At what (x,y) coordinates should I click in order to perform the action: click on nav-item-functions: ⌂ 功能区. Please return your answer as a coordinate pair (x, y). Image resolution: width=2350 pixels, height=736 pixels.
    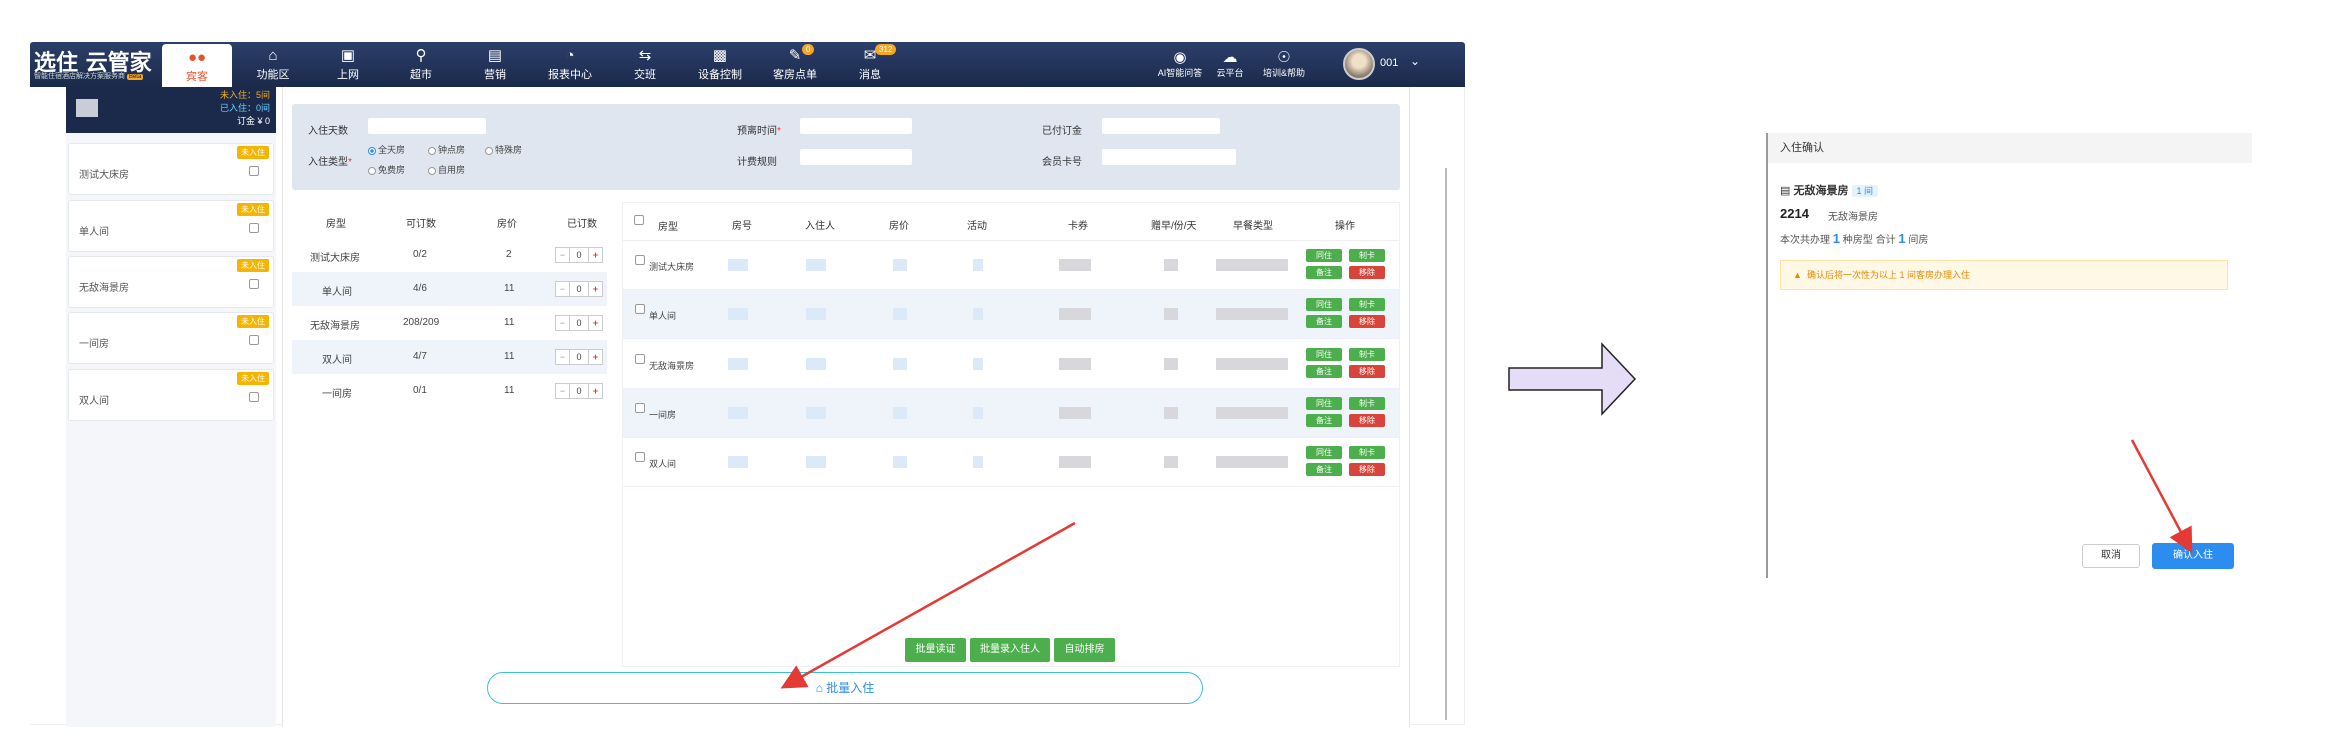
    Looking at the image, I should click on (273, 64).